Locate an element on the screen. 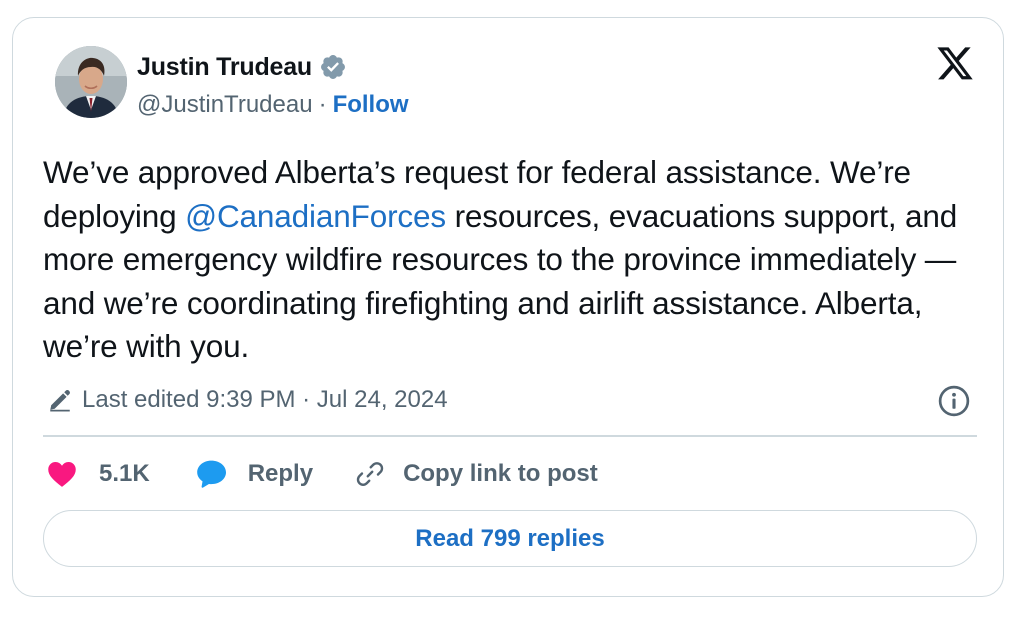 This screenshot has width=1024, height=631. mention-link: @CanadianForces is located at coordinates (315, 216).